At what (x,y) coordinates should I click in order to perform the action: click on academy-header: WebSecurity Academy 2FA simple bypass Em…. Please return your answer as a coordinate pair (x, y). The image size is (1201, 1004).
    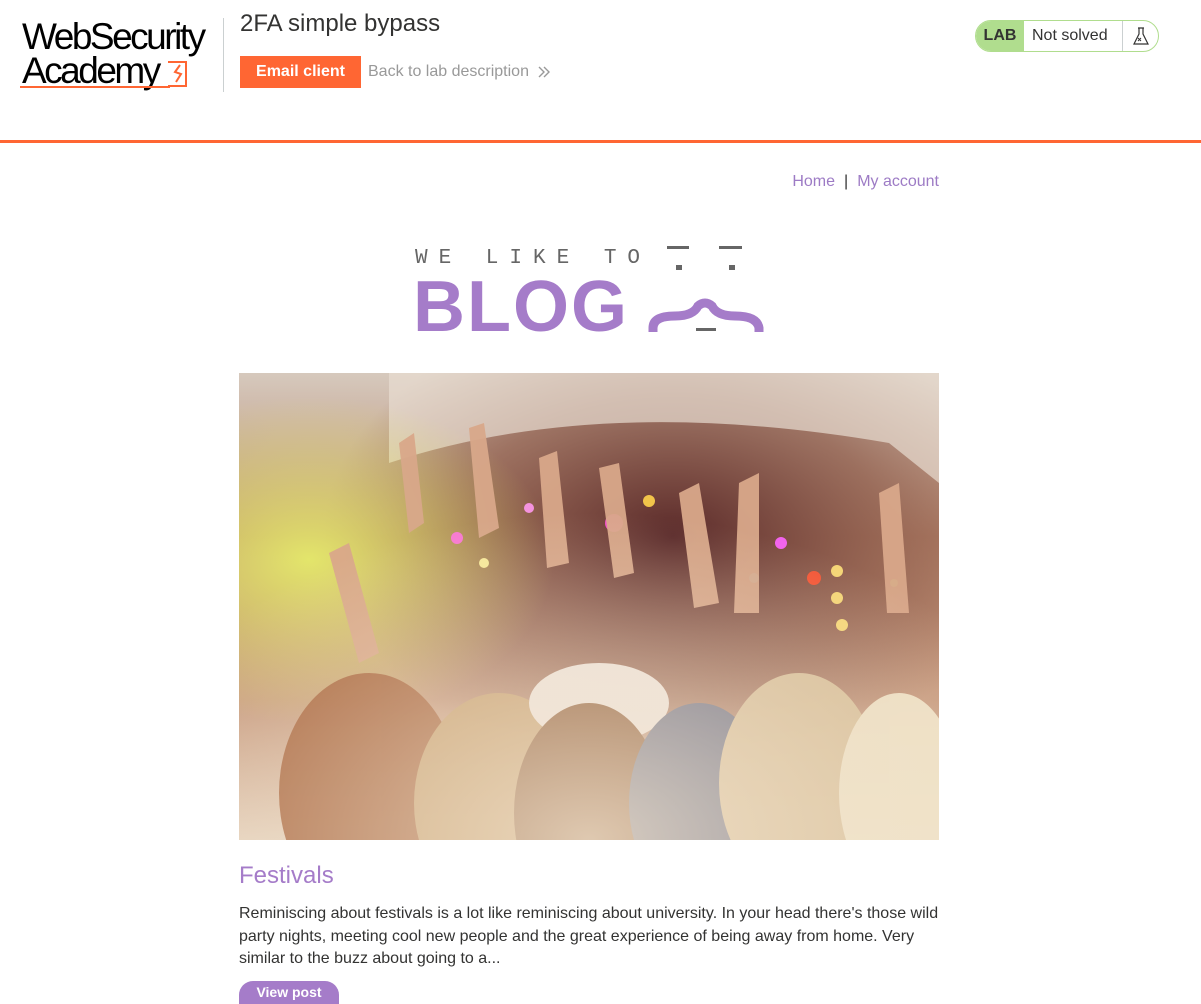
    Looking at the image, I should click on (600, 71).